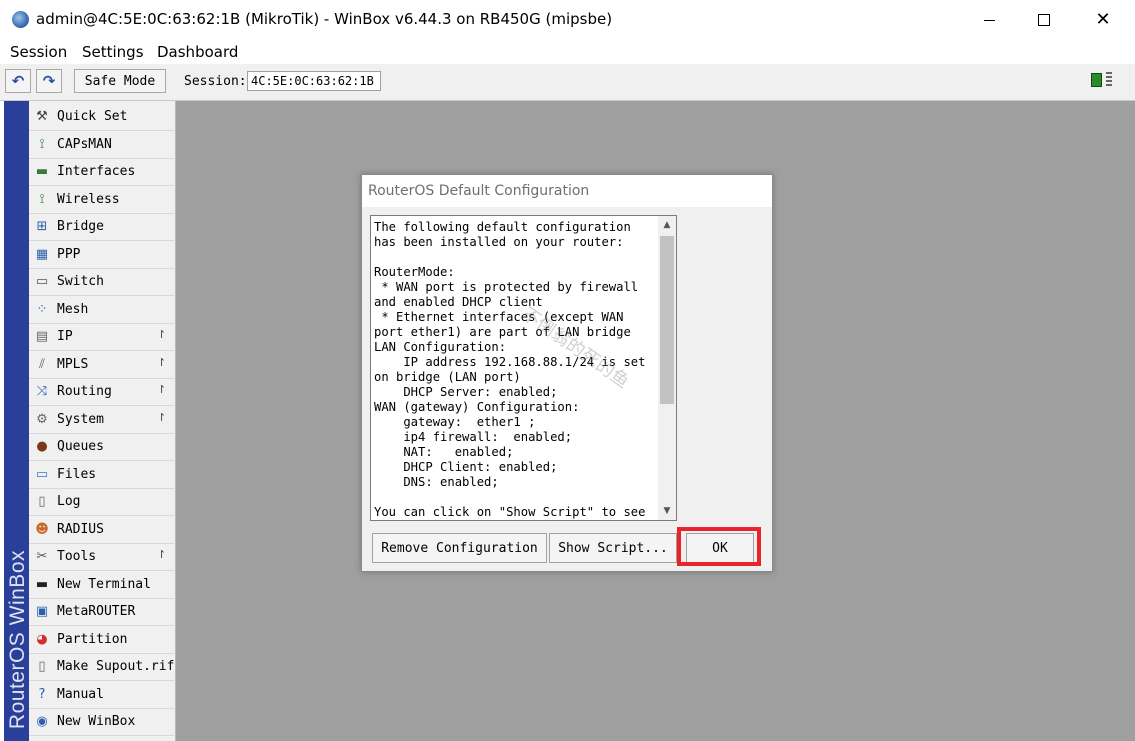  Describe the element at coordinates (77, 556) in the screenshot. I see `sidebar-item-label: Tools` at that location.